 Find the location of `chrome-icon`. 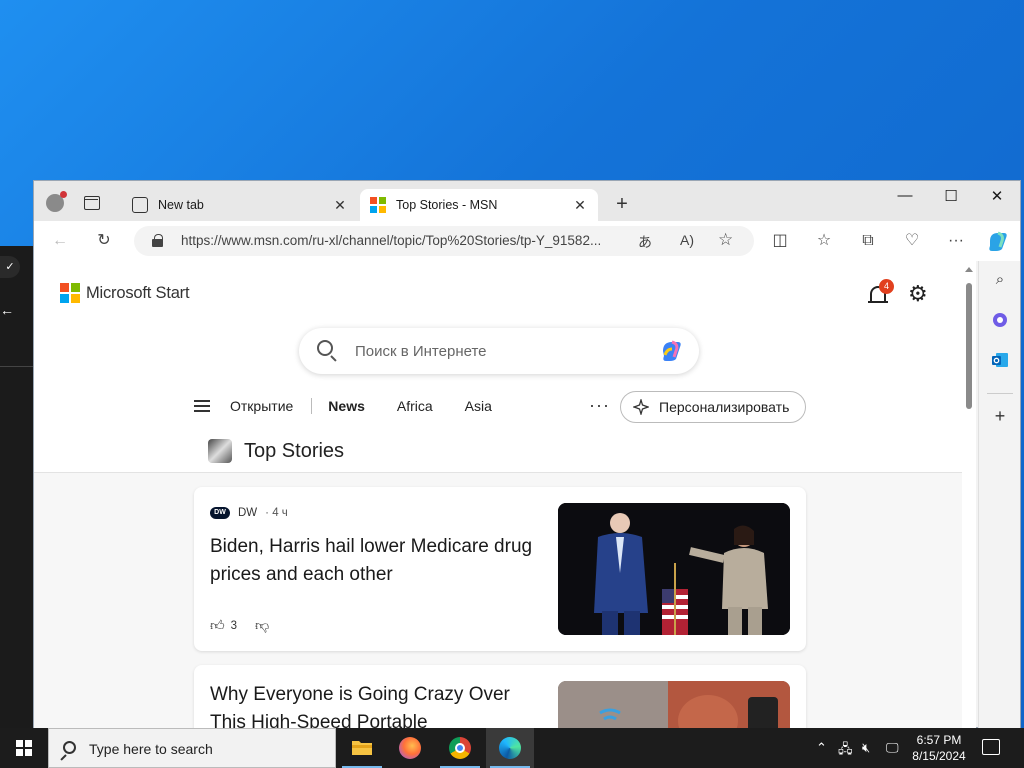

chrome-icon is located at coordinates (460, 748).